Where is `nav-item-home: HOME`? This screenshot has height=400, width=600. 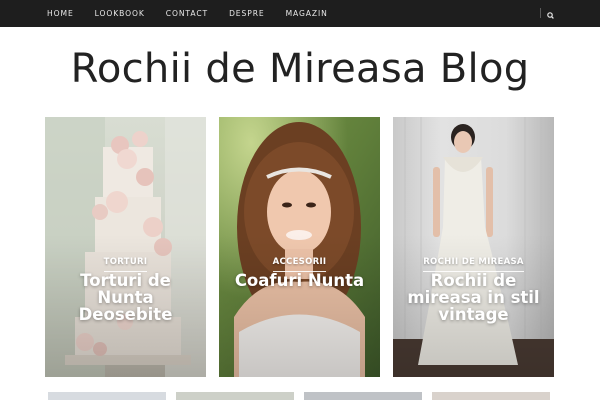 nav-item-home: HOME is located at coordinates (60, 13).